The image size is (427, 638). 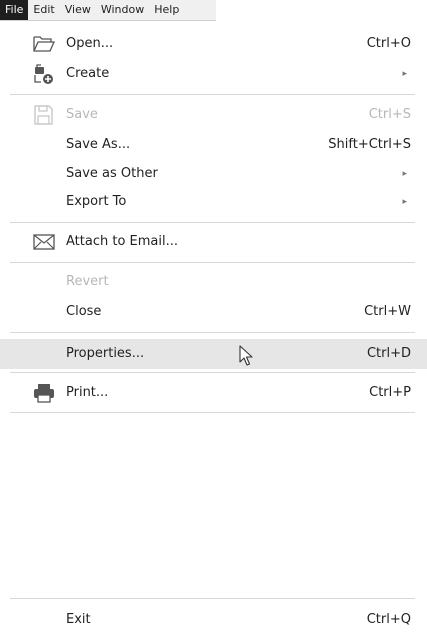 What do you see at coordinates (96, 201) in the screenshot?
I see `menu-item-label: Export To` at bounding box center [96, 201].